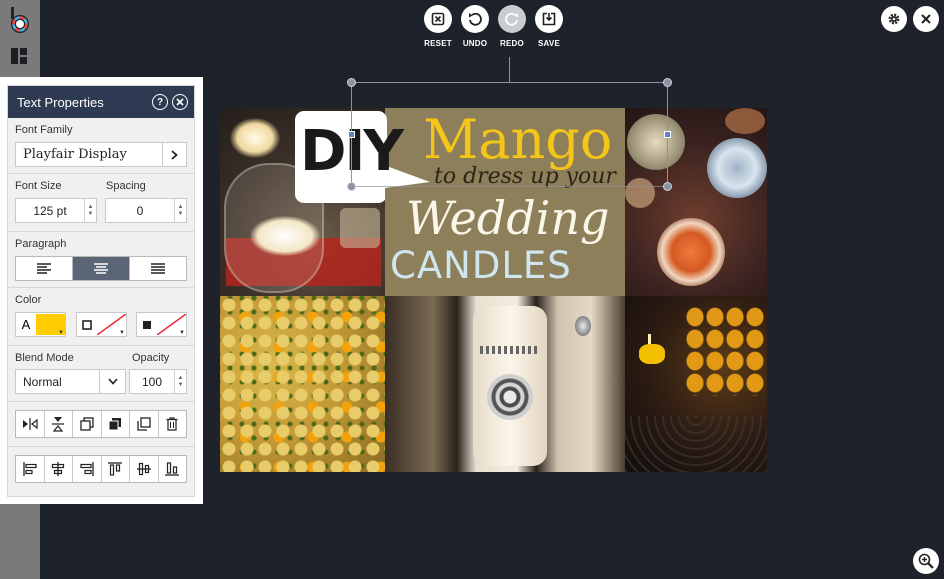 Image resolution: width=944 pixels, height=579 pixels. I want to click on undo-button: UNDO, so click(475, 26).